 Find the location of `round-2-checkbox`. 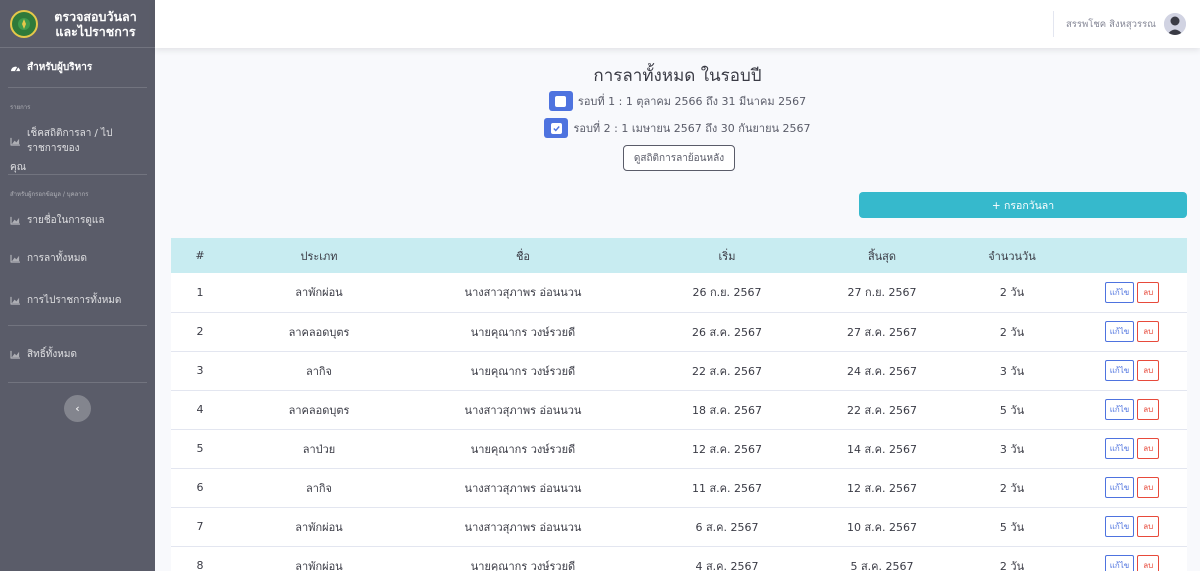

round-2-checkbox is located at coordinates (556, 128).